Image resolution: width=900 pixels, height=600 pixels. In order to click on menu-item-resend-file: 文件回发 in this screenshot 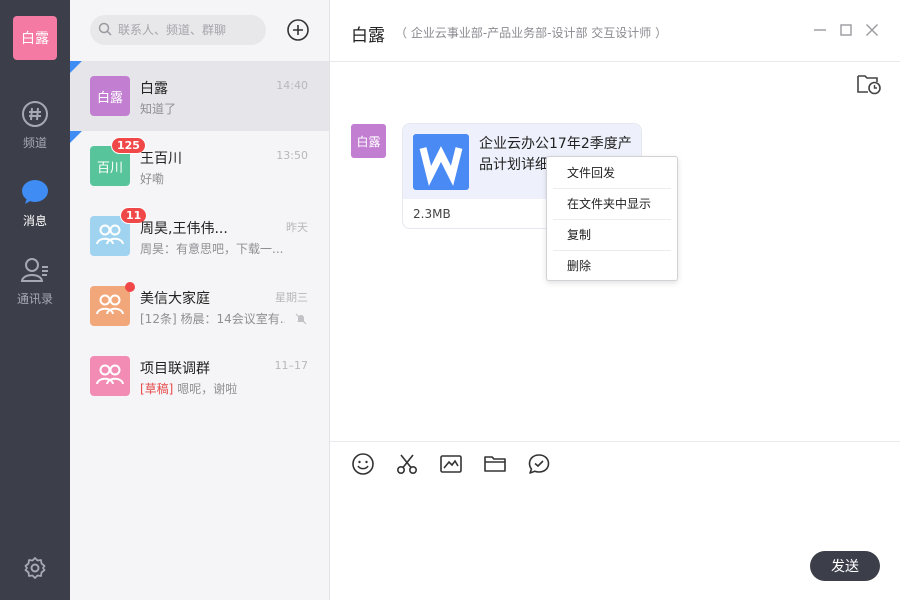, I will do `click(612, 173)`.